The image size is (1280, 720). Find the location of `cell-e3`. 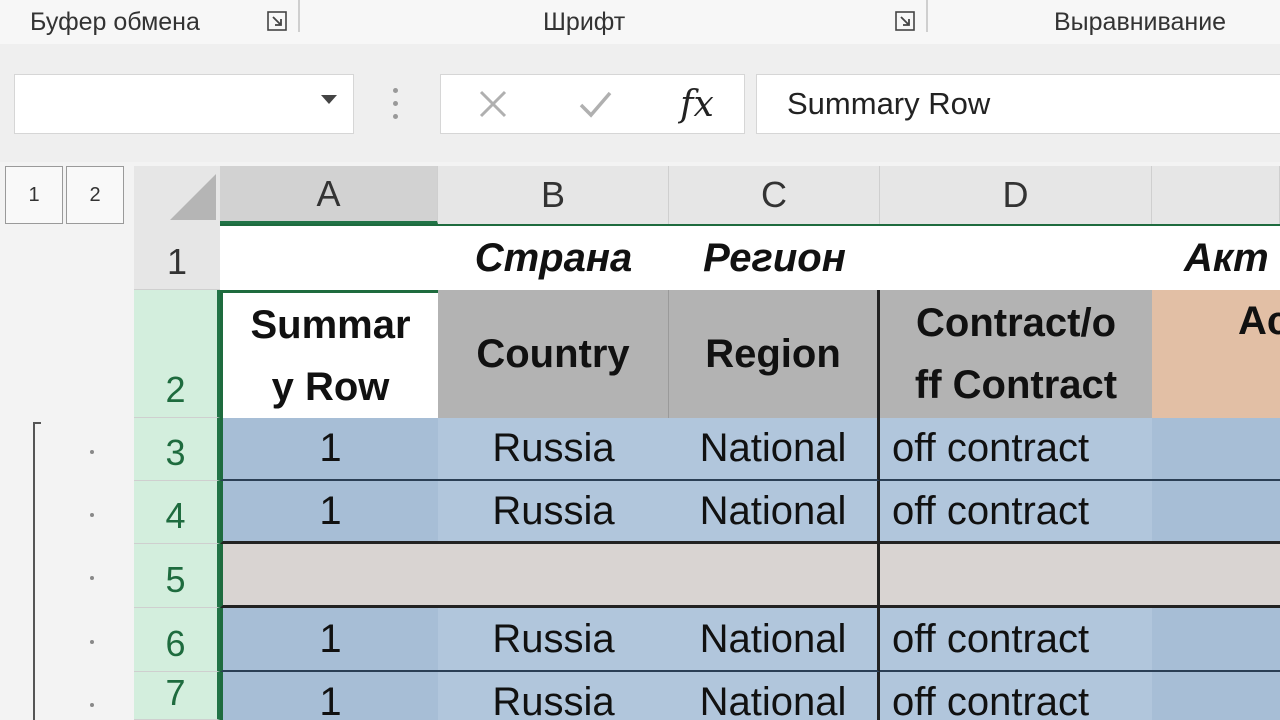

cell-e3 is located at coordinates (1216, 449).